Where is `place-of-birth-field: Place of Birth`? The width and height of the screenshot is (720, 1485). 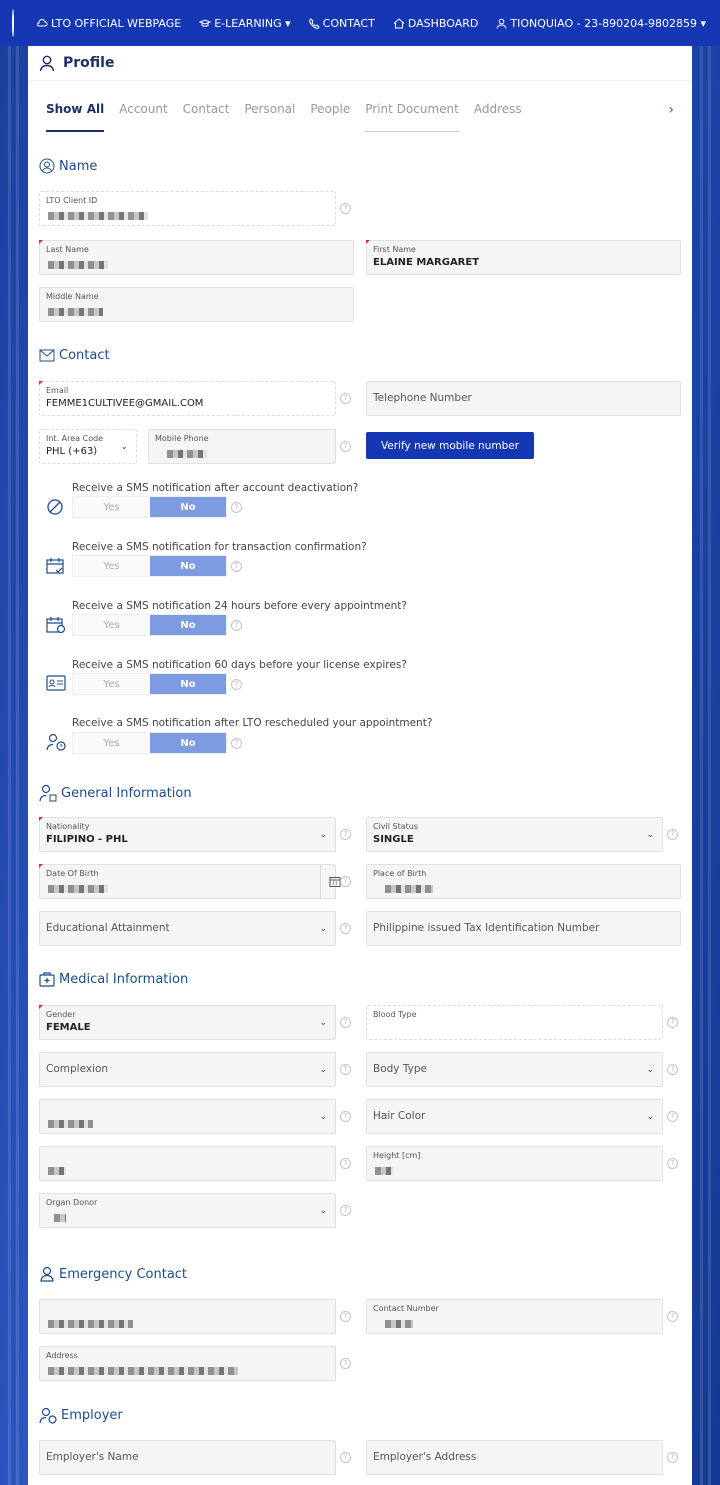
place-of-birth-field: Place of Birth is located at coordinates (523, 881).